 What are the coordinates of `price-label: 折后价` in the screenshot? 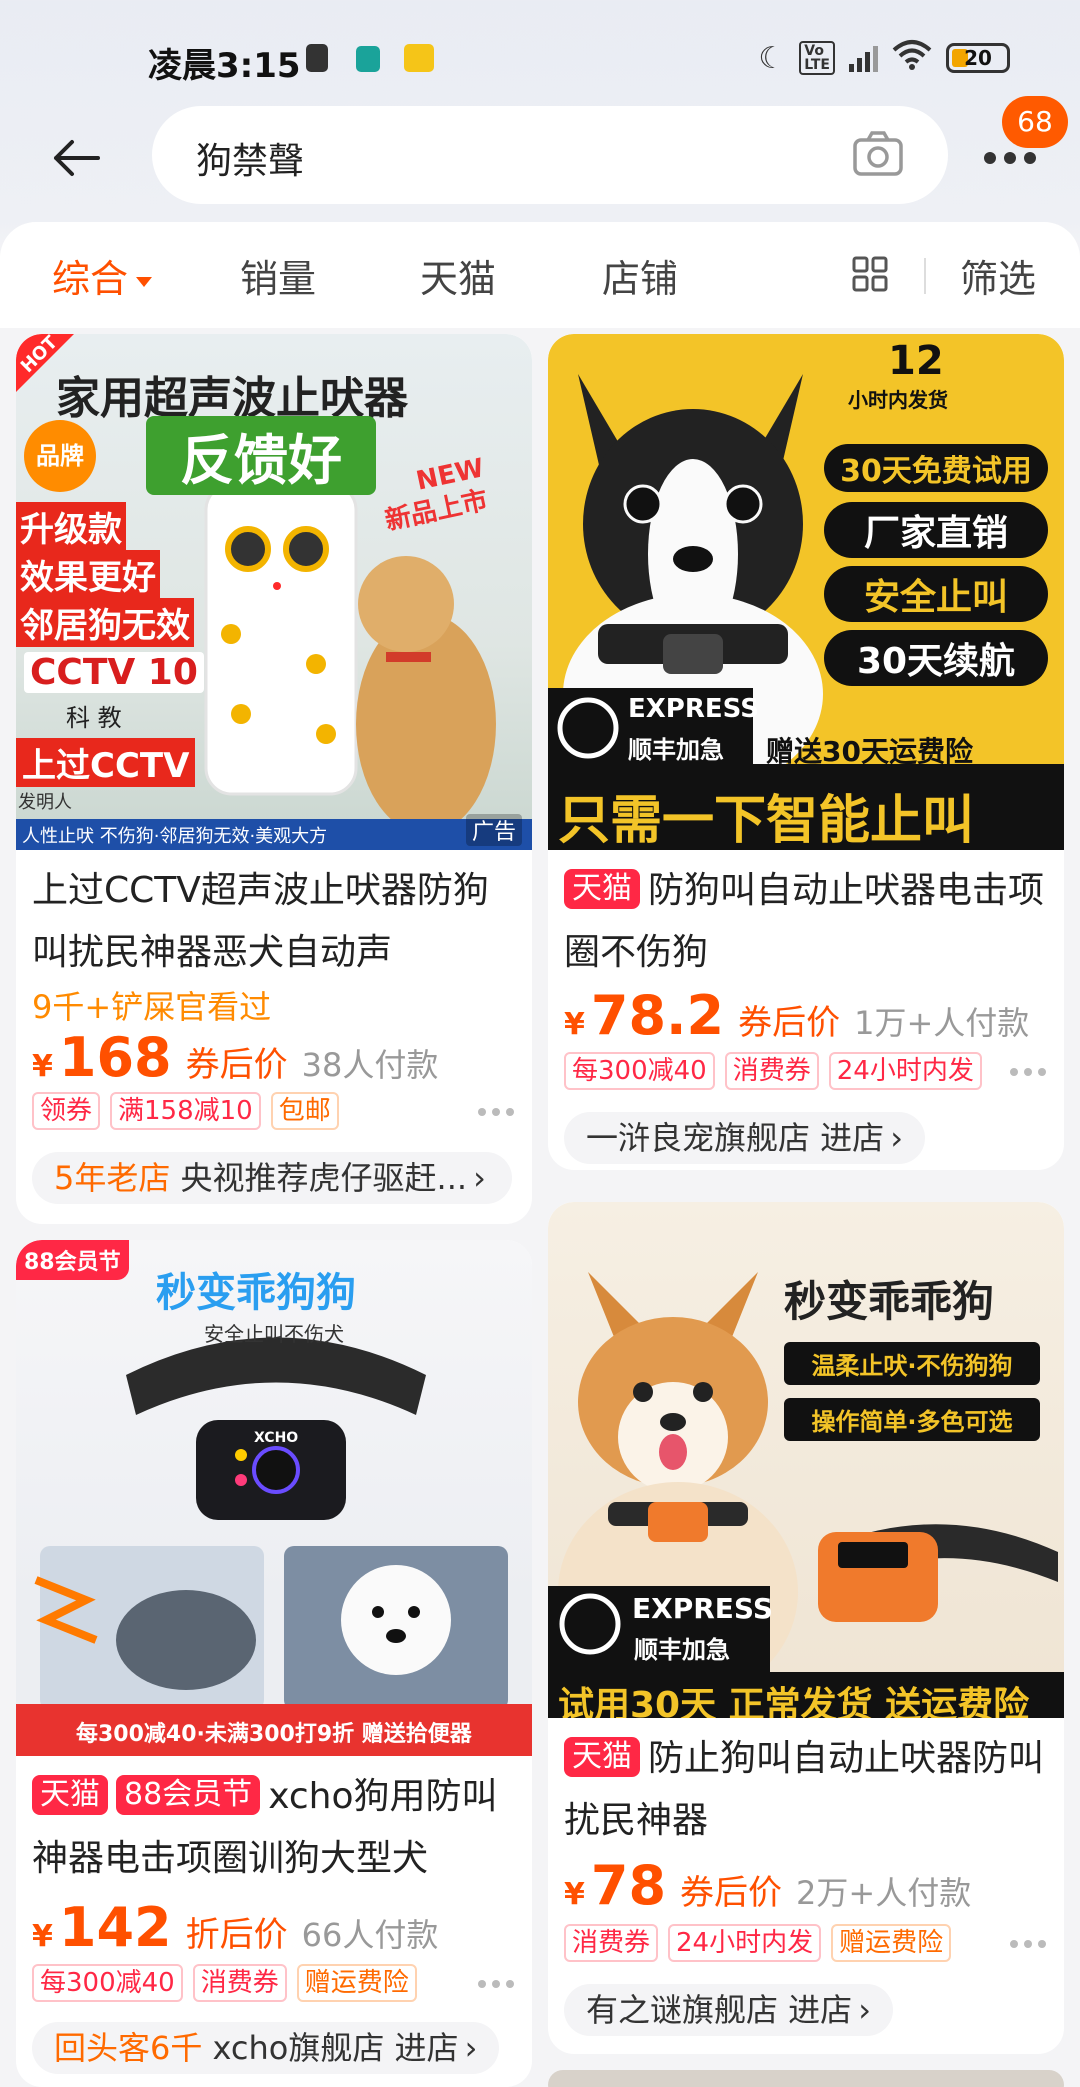 It's located at (236, 1935).